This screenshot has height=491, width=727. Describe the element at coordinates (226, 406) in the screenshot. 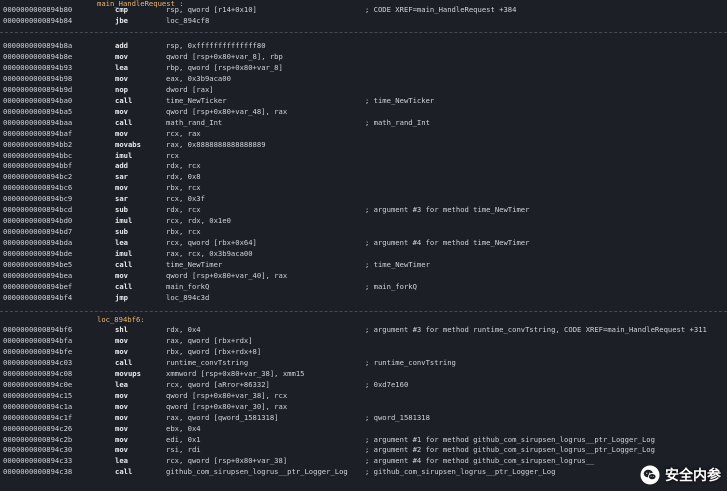

I see `asm-operands: qword [rsp+0x80+var_30], rax` at that location.